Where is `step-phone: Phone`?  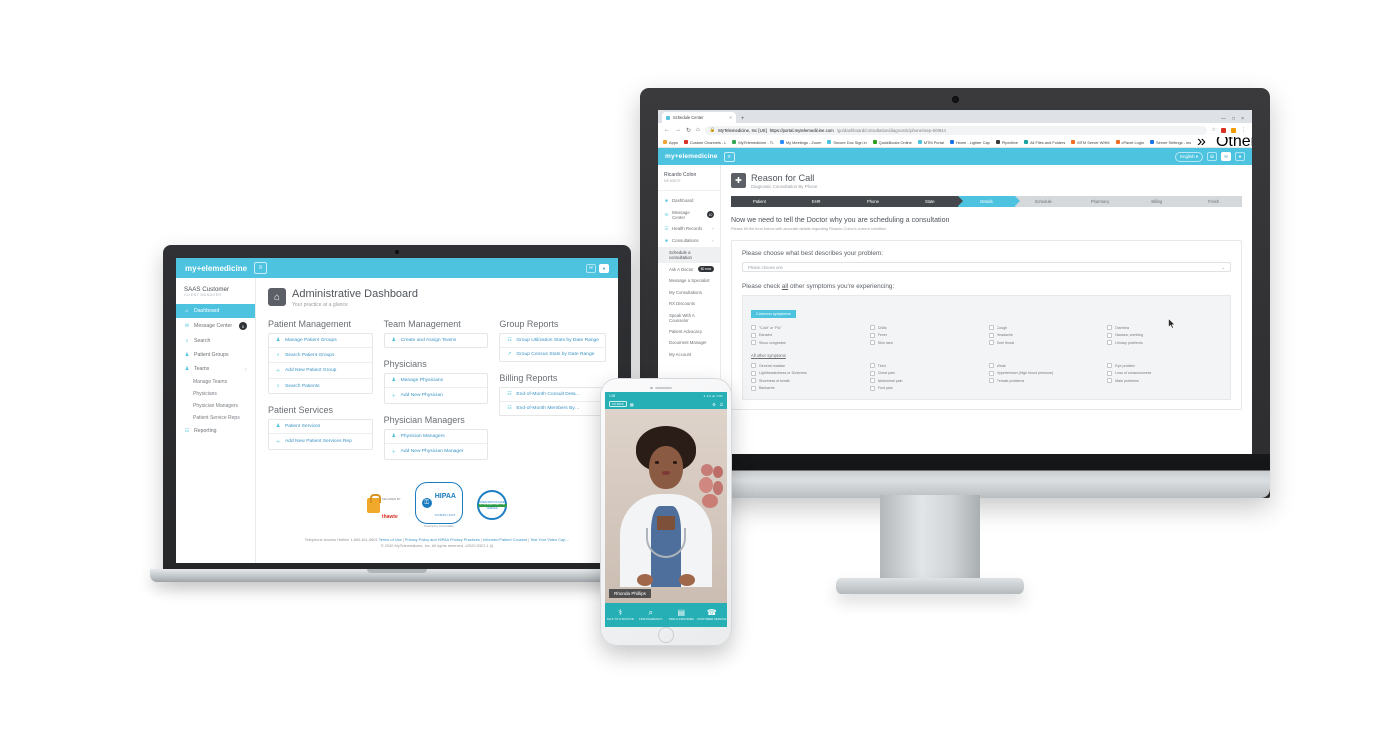 step-phone: Phone is located at coordinates (875, 201).